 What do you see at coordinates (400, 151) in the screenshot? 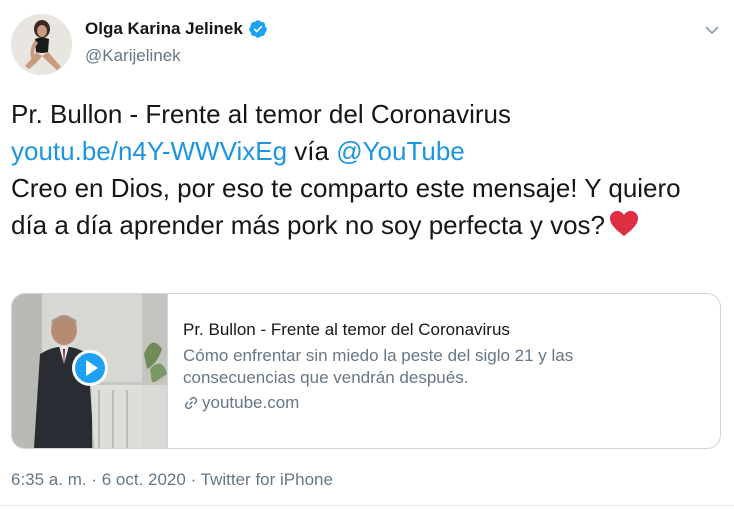
I see `youtube-mention-link: @YouTube` at bounding box center [400, 151].